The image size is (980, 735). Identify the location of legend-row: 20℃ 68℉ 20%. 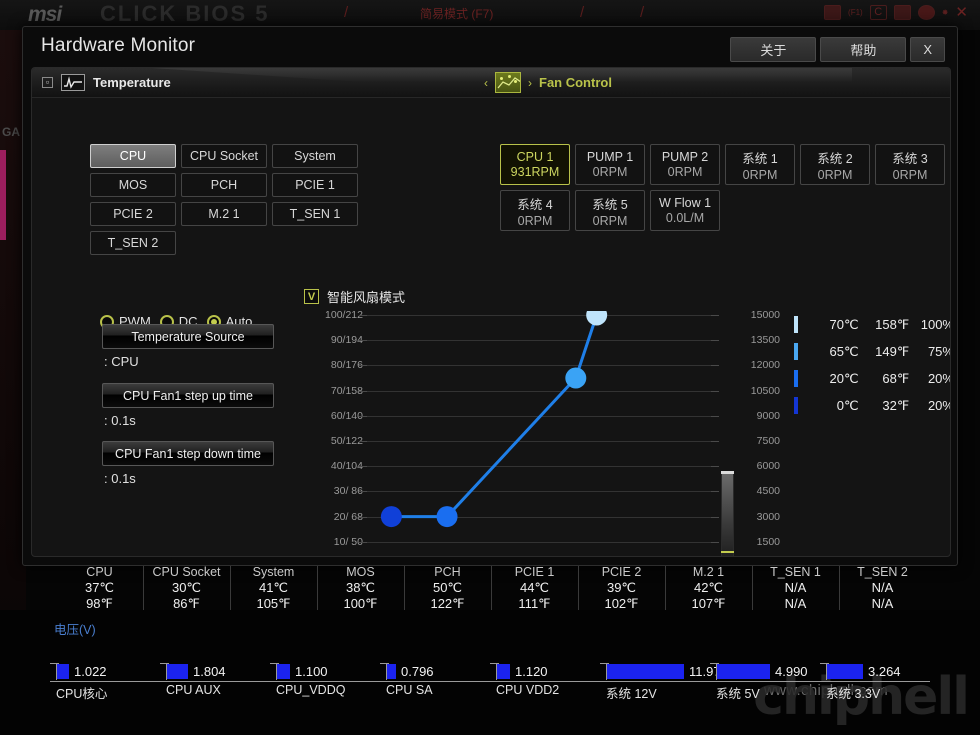
(872, 378).